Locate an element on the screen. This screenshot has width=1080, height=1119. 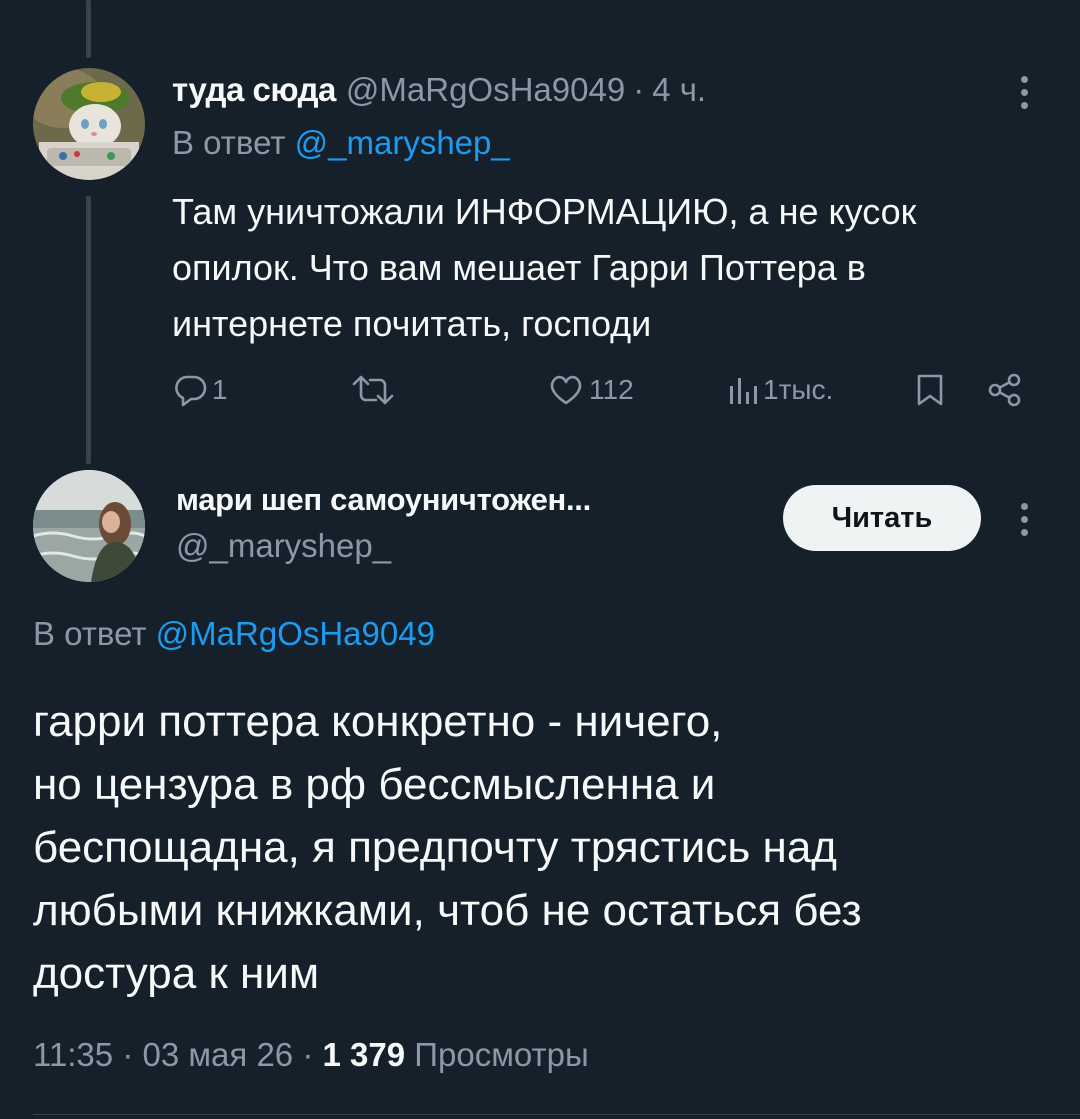
reply-tweet-header: туда сюда @MaRgOsHa9049 · 4 ч. is located at coordinates (439, 90).